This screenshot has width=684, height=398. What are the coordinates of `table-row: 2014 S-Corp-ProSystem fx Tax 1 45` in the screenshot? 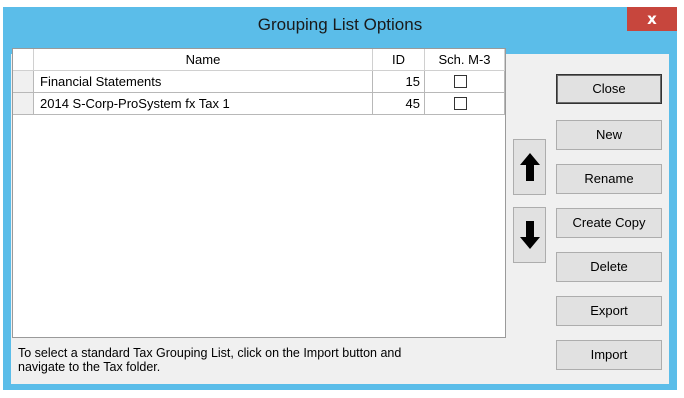 It's located at (259, 104).